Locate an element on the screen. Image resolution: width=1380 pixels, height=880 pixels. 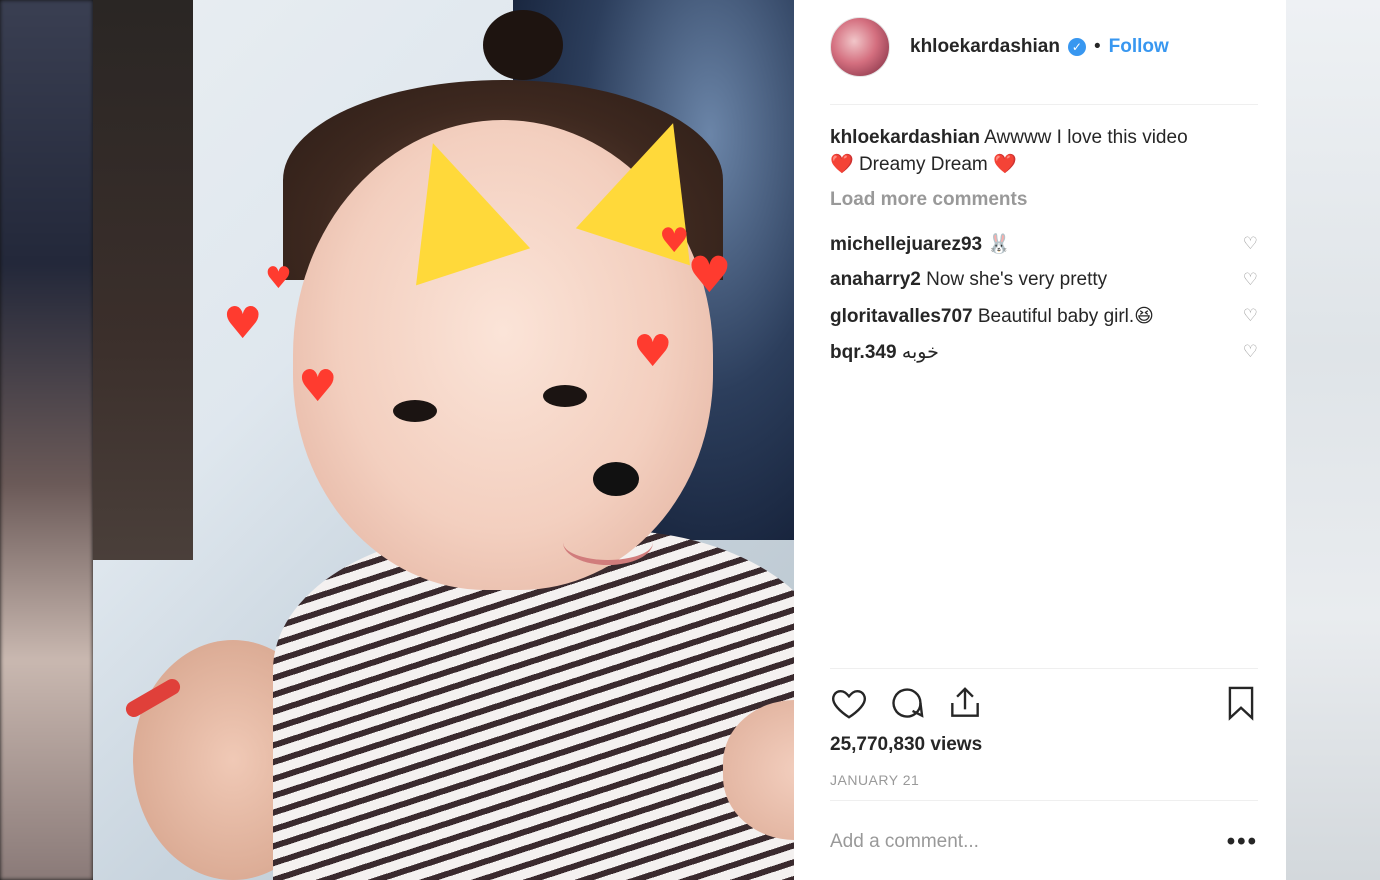
comment-item: gloritavalles707 Beautiful baby girl.😆 ♡ is located at coordinates (1044, 316).